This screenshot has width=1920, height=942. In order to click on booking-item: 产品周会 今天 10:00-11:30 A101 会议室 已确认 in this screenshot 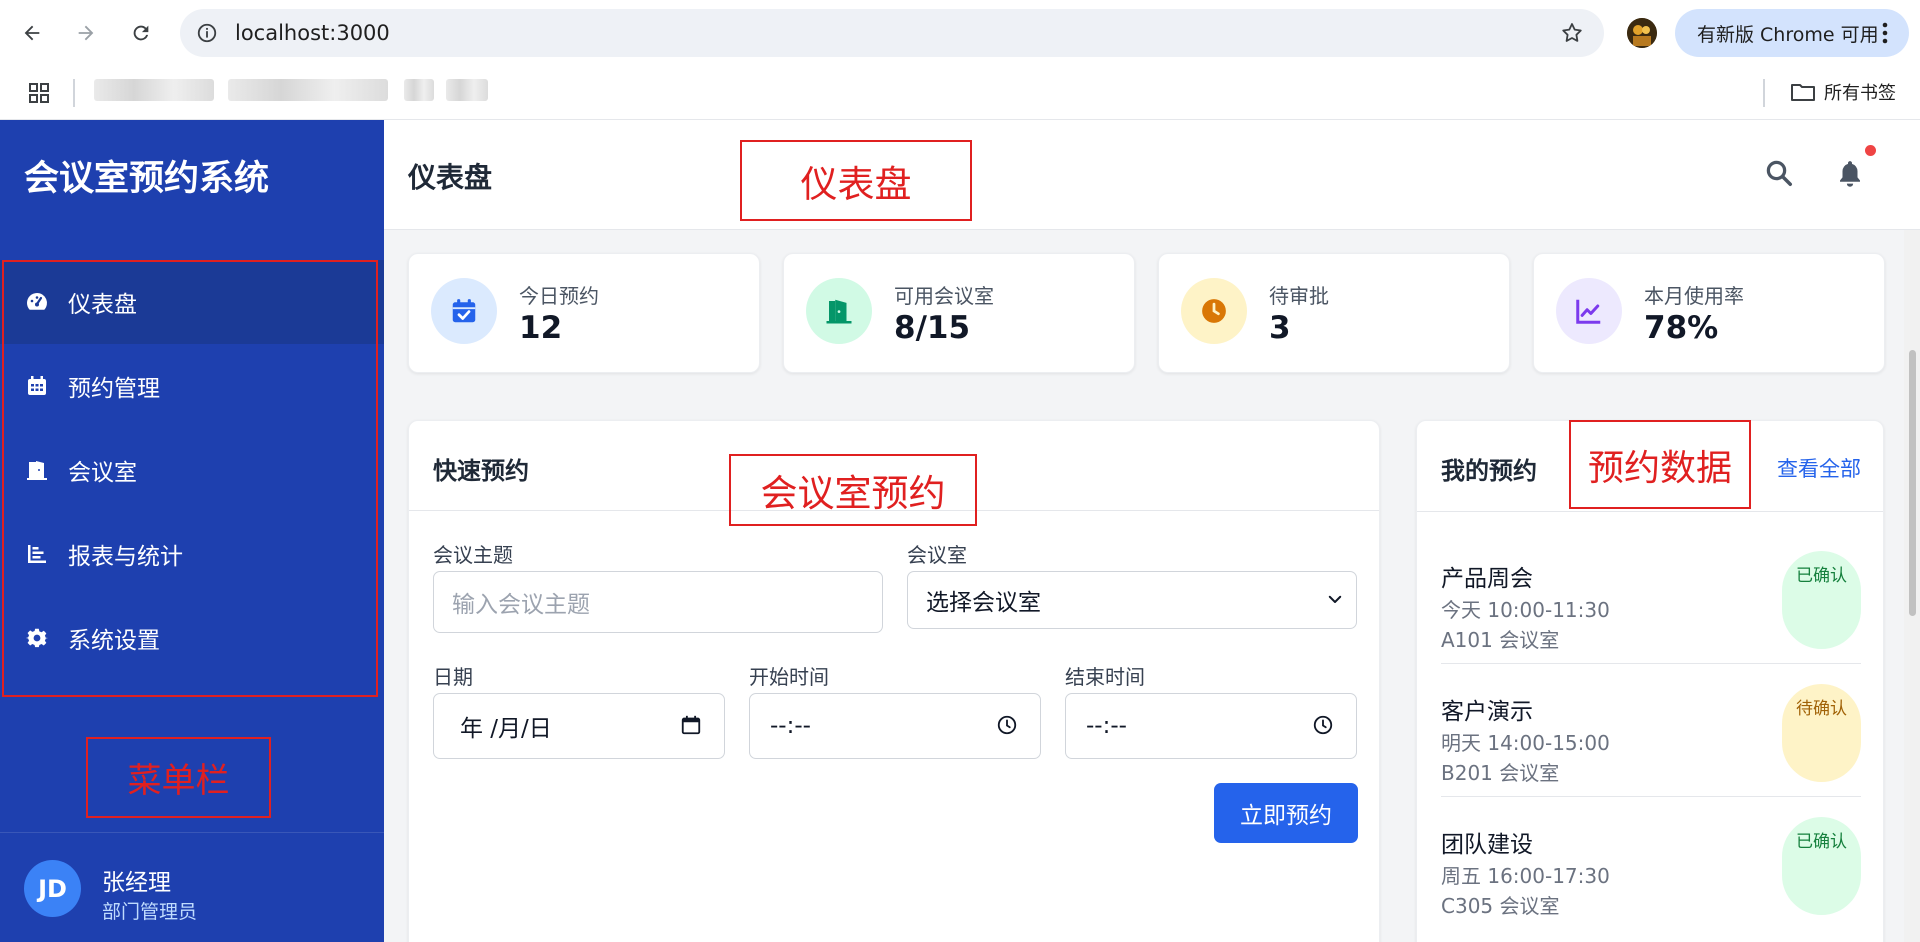, I will do `click(1651, 597)`.